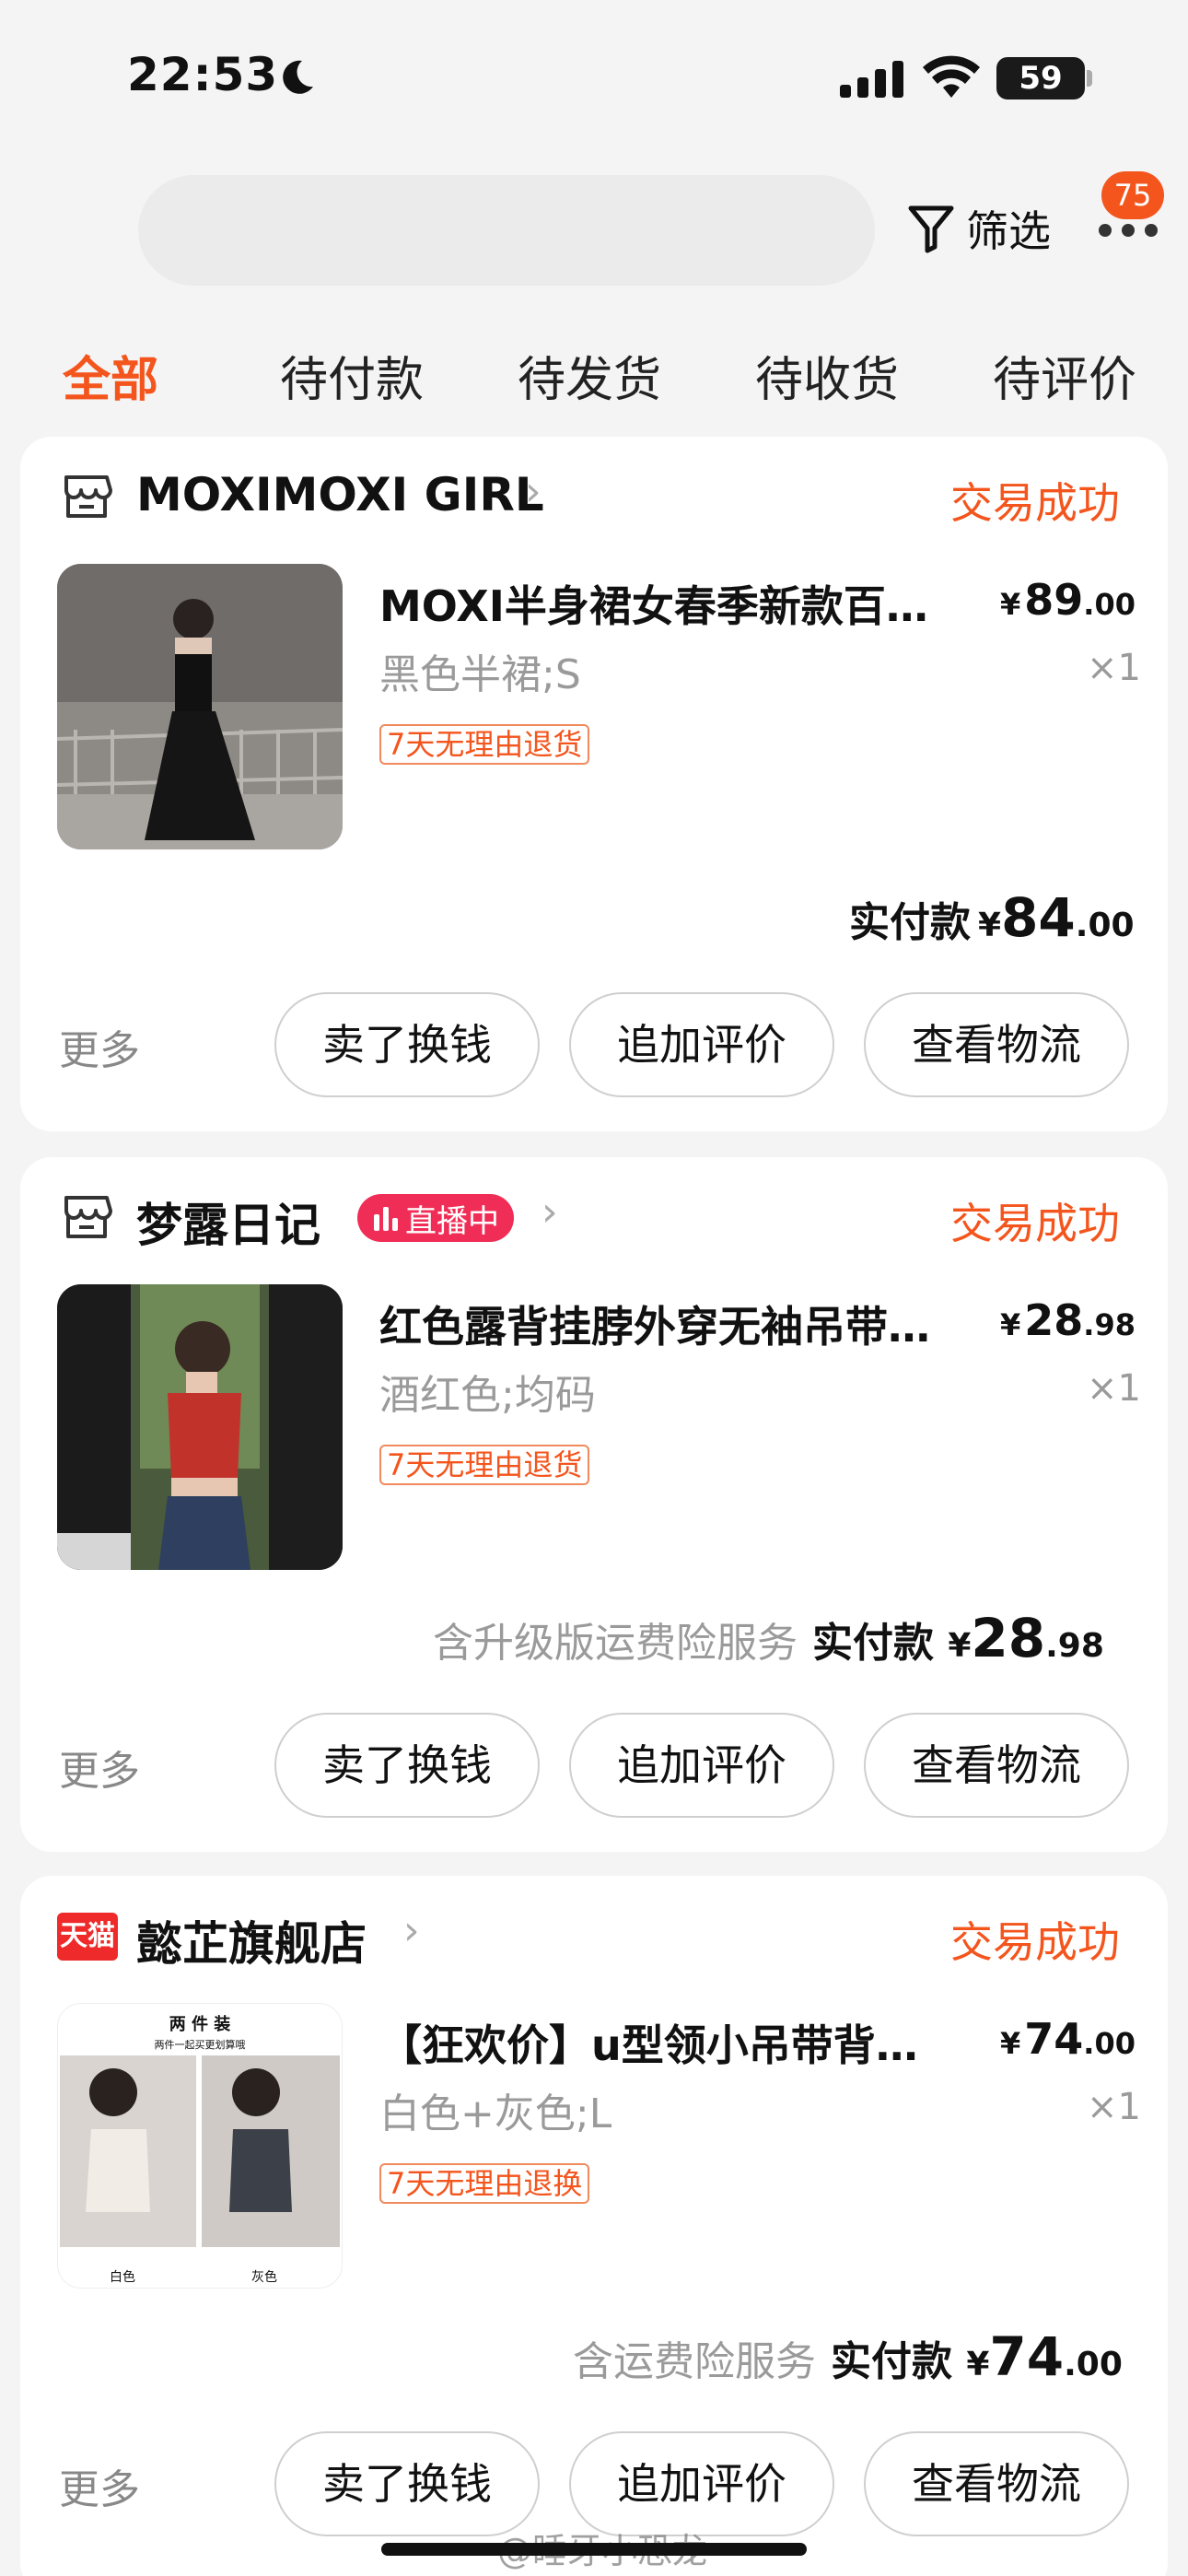 This screenshot has height=2576, width=1188. Describe the element at coordinates (1054, 600) in the screenshot. I see `price-integer: 89` at that location.